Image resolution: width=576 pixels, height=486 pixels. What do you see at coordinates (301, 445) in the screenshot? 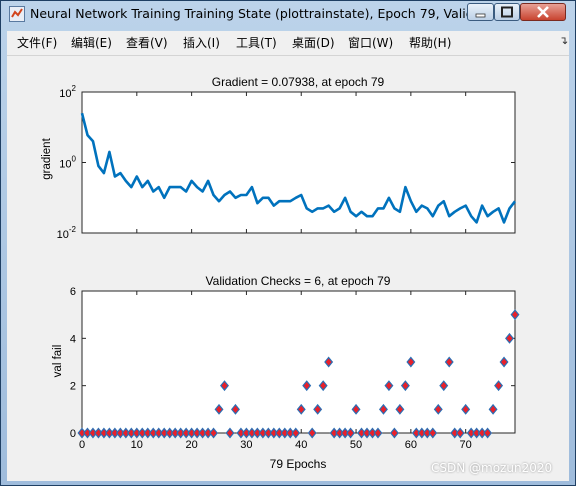
I see `validation-xtick-label: 40` at bounding box center [301, 445].